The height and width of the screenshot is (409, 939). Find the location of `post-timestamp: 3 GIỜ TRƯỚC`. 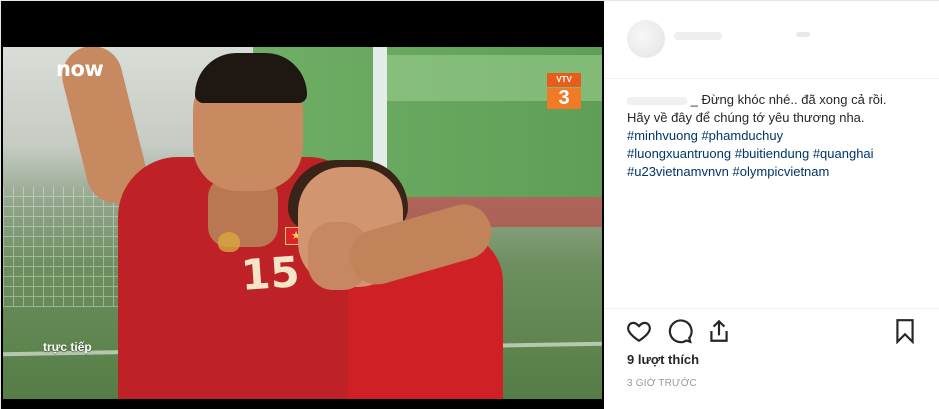

post-timestamp: 3 GIỜ TRƯỚC is located at coordinates (662, 383).